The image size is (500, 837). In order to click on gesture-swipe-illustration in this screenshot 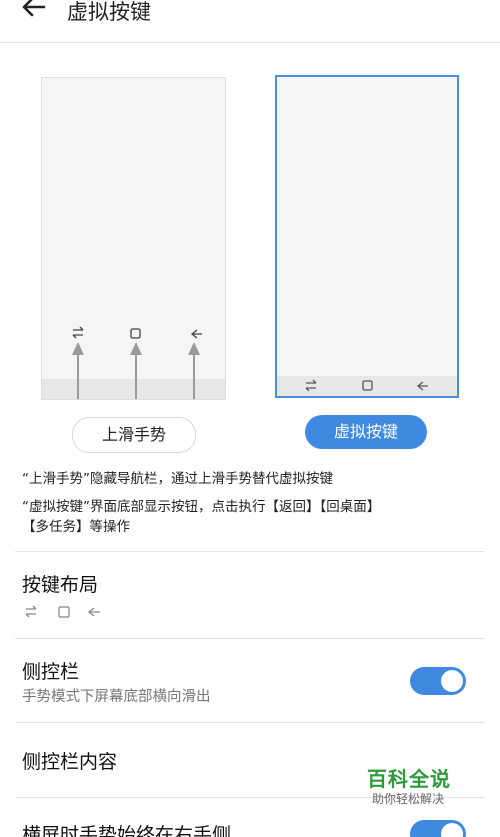, I will do `click(137, 362)`.